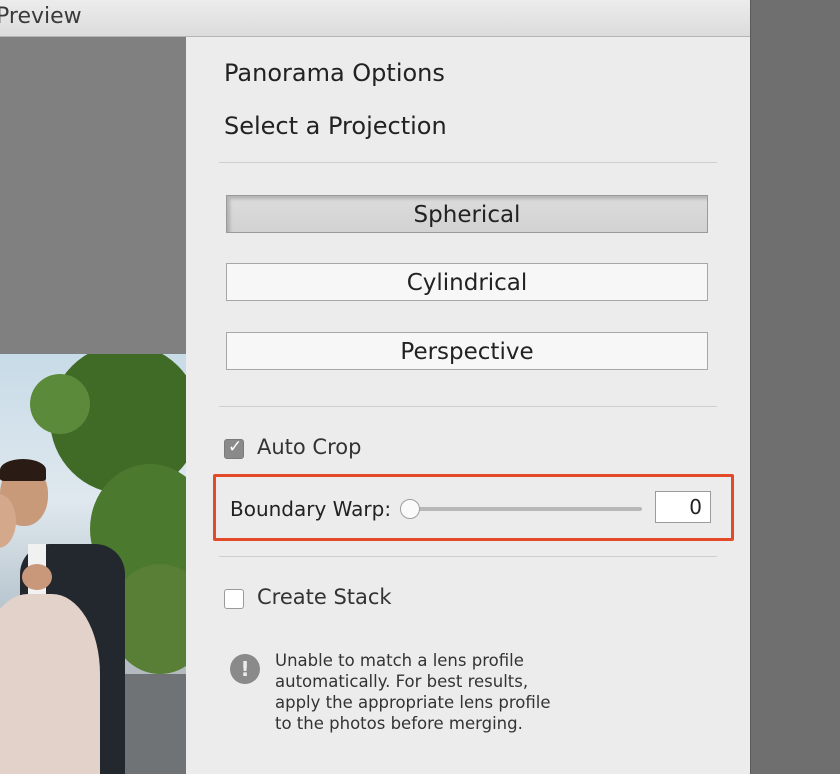  I want to click on auto-crop-checkbox: ✓, so click(234, 448).